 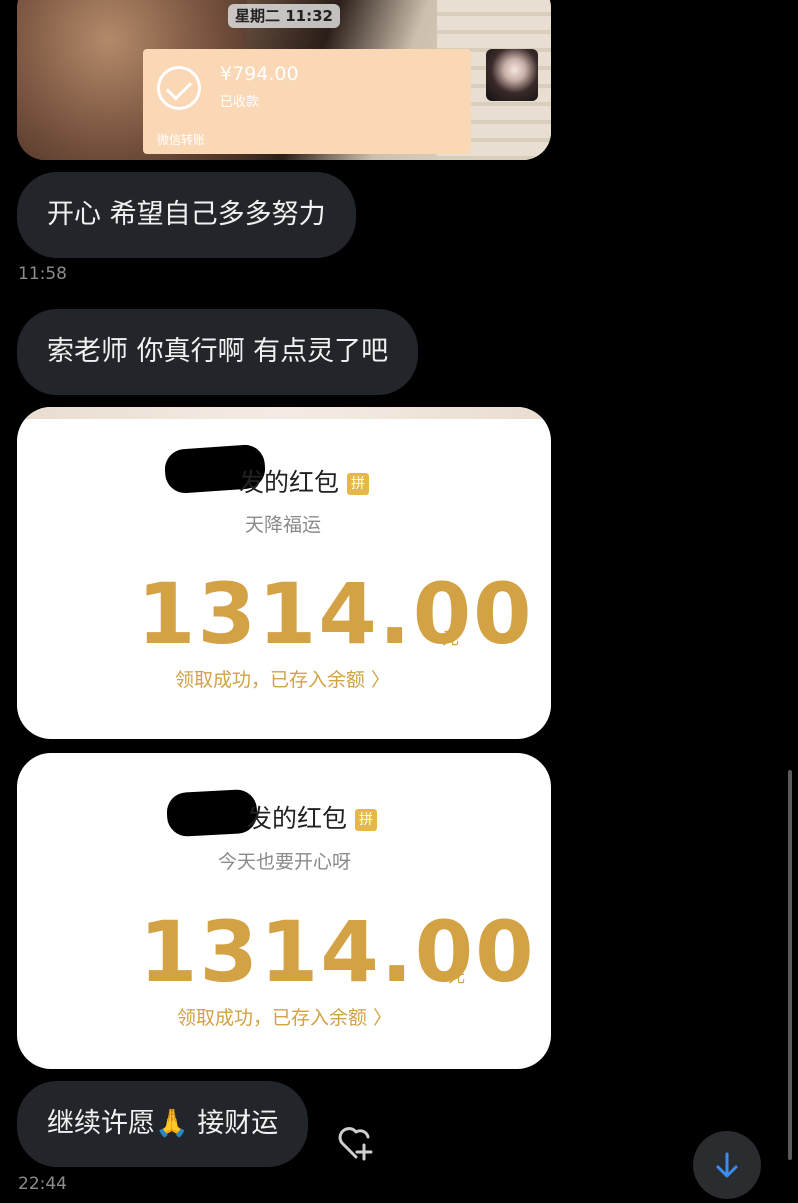 What do you see at coordinates (307, 101) in the screenshot?
I see `transfer-card: ¥794.00 已收款 微信转账` at bounding box center [307, 101].